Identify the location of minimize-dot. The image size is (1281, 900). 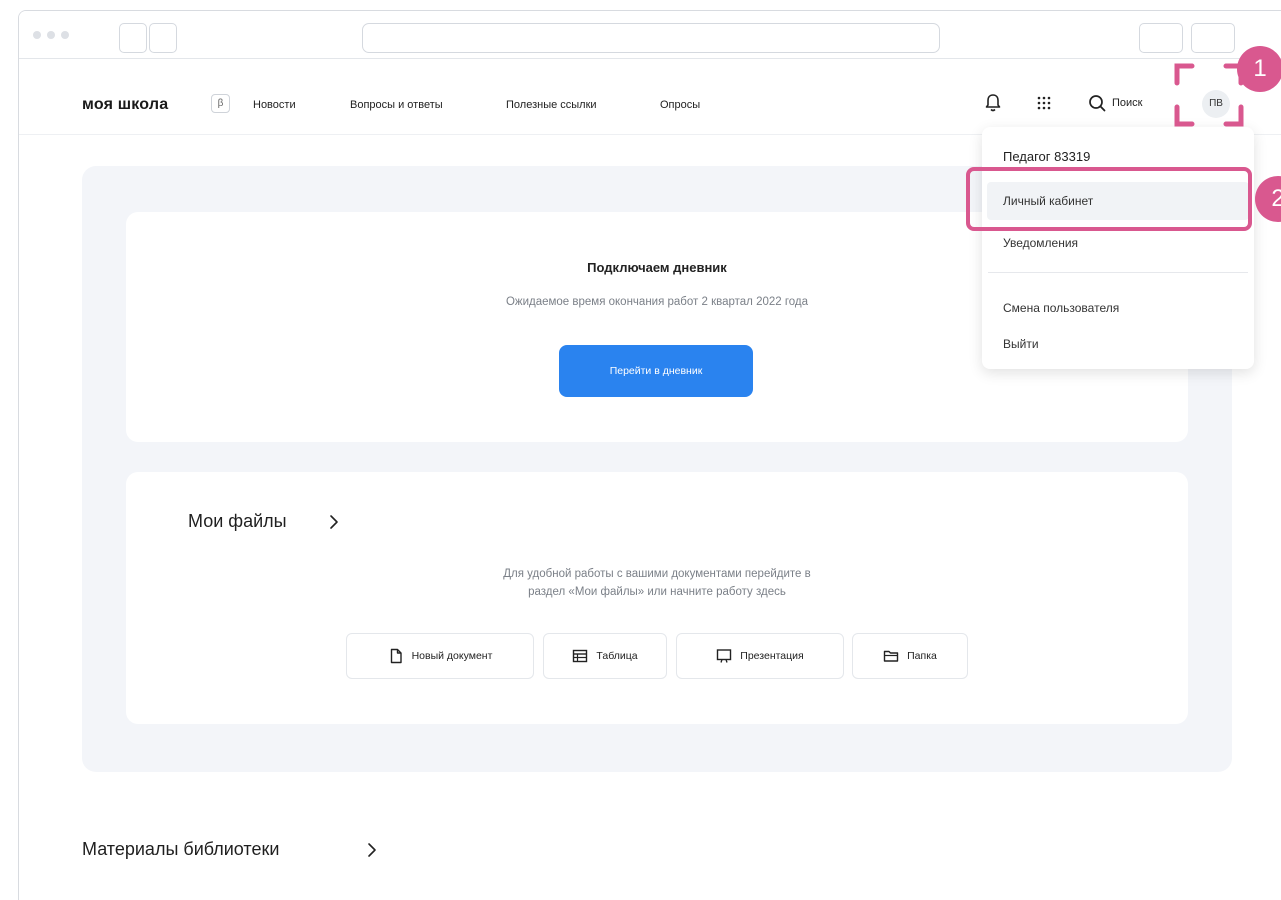
(51, 35).